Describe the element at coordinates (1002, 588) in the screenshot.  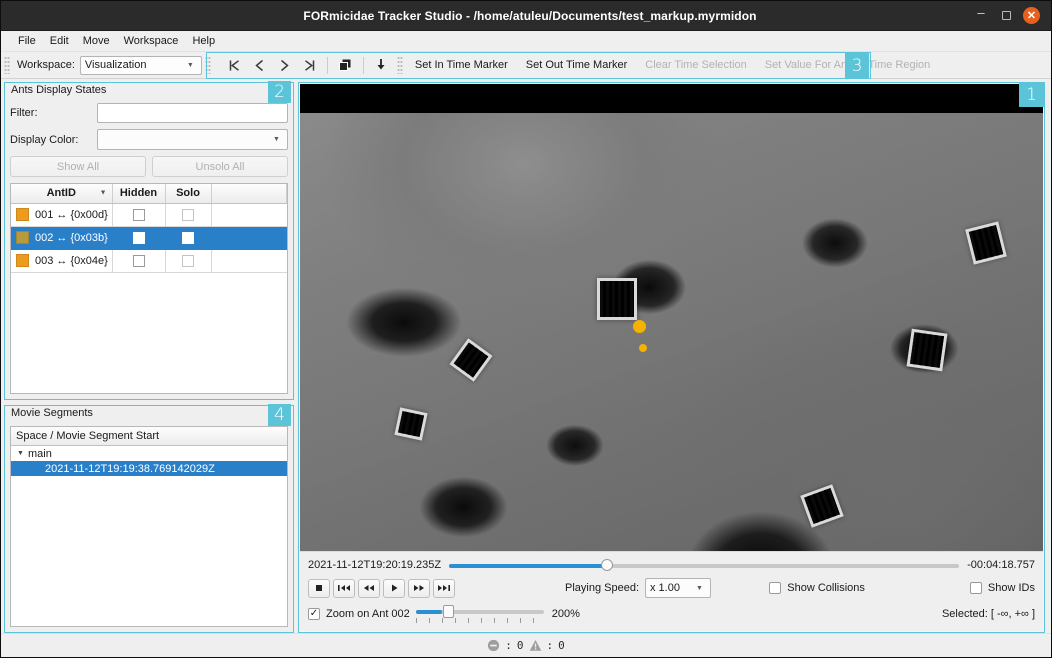
I see `show-ids-checkbox-row: Show IDs` at that location.